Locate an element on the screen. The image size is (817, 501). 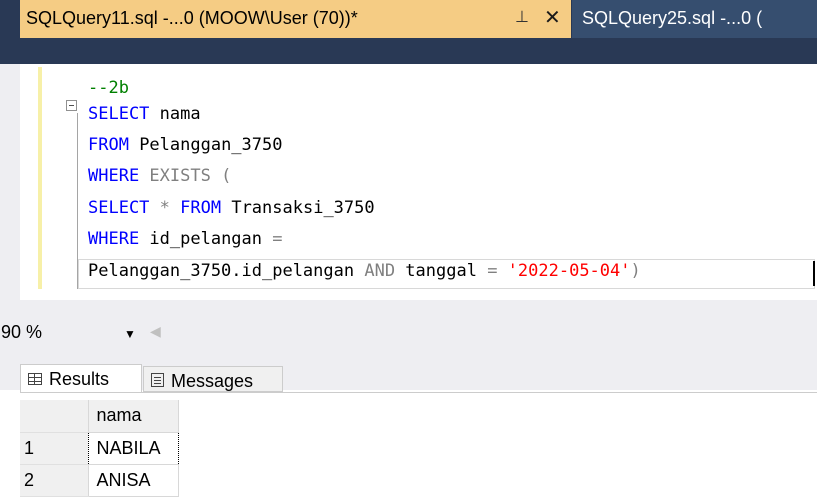
code-line-6: WHERE id_pelangan = is located at coordinates (185, 239).